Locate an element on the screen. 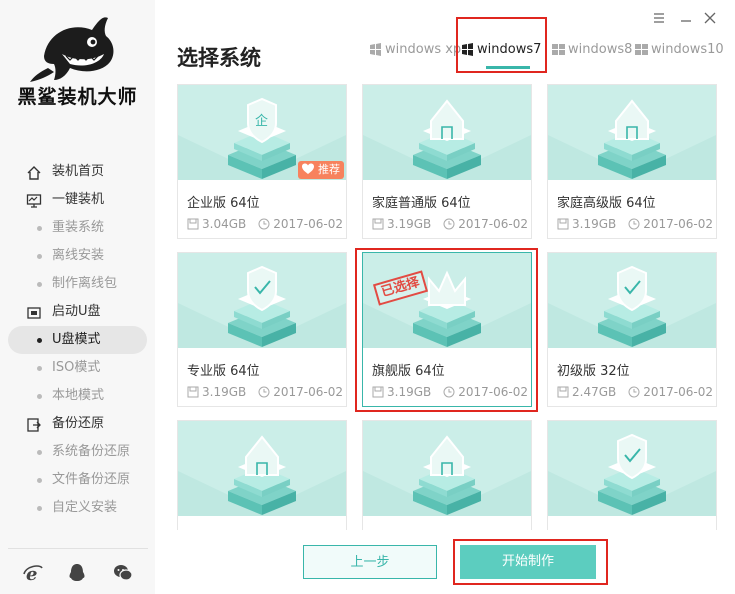 The height and width of the screenshot is (594, 735). start-making-button: 开始制作 is located at coordinates (528, 562).